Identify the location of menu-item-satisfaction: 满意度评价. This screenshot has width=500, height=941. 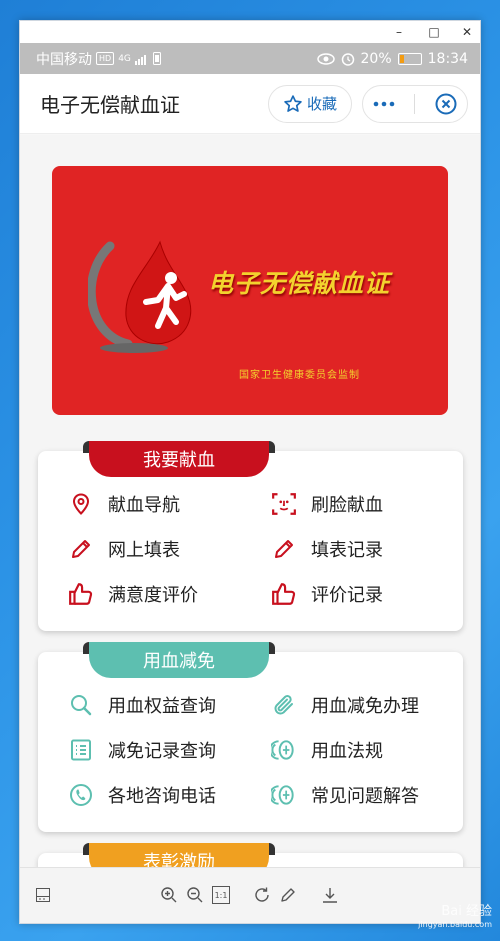
(139, 594).